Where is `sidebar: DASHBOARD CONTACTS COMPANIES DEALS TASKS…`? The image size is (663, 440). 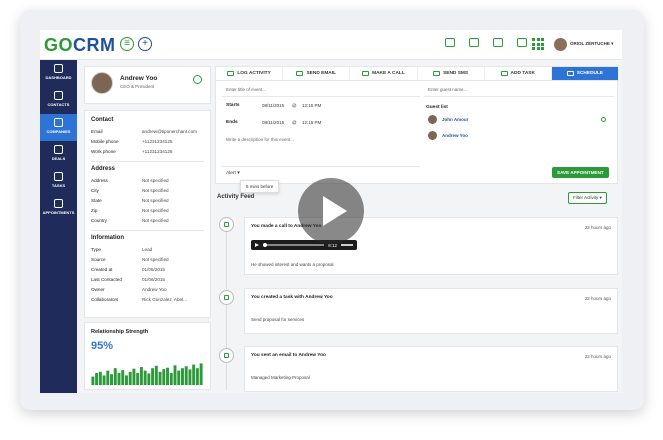
sidebar: DASHBOARD CONTACTS COMPANIES DEALS TASKS… is located at coordinates (58, 226).